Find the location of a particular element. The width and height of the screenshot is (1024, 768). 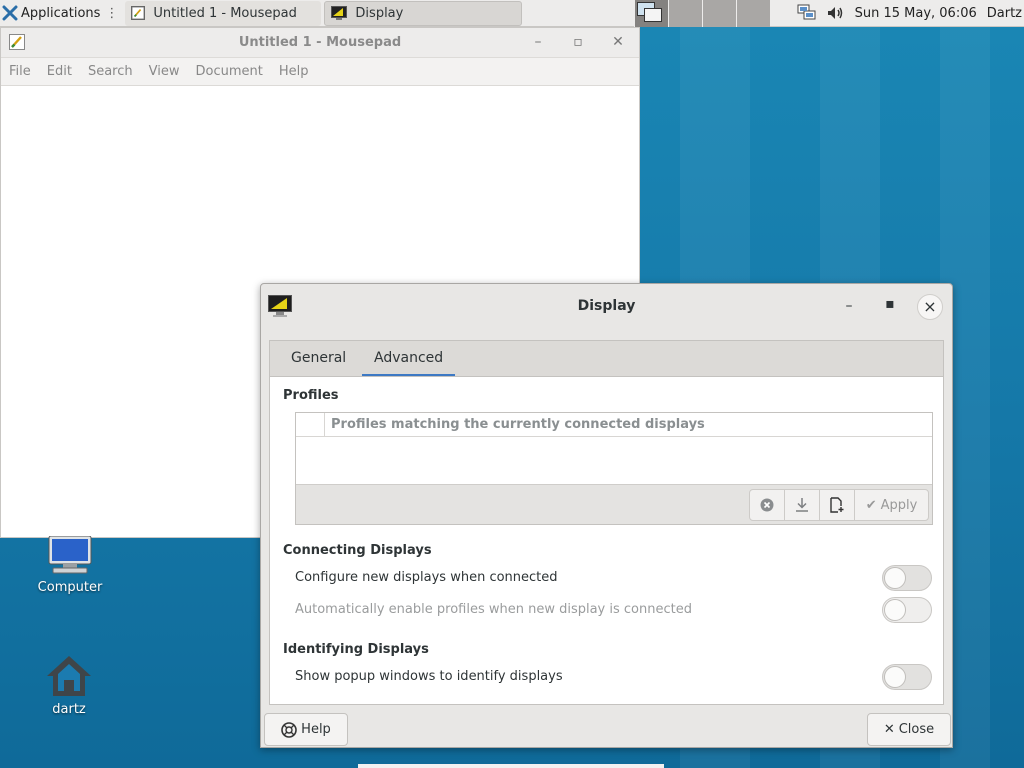

bottom-panel-edge is located at coordinates (511, 766).